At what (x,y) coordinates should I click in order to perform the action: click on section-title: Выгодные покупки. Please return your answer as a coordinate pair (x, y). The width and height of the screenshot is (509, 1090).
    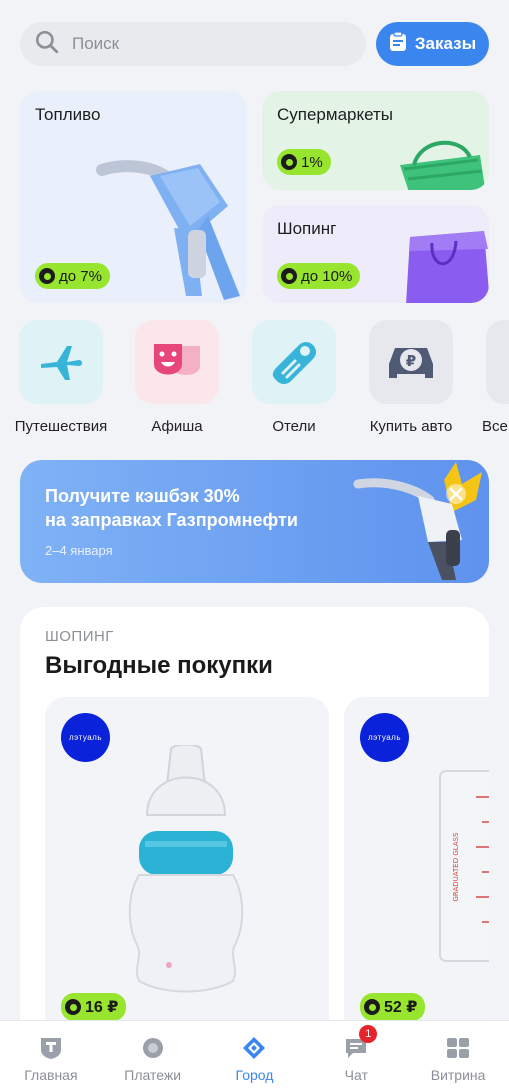
    Looking at the image, I should click on (159, 665).